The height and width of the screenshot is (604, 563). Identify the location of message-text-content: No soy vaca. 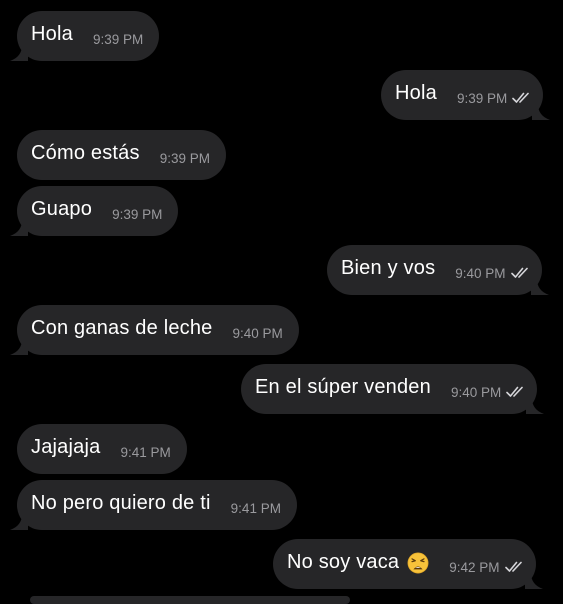
(343, 561).